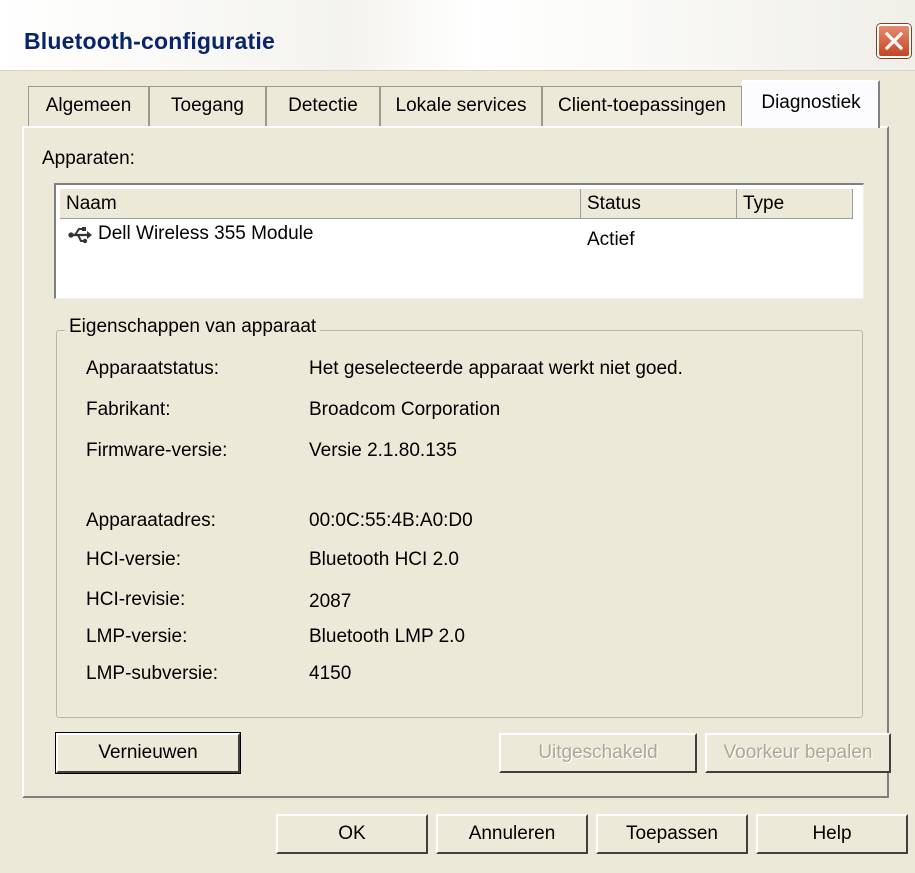 The image size is (915, 873). What do you see at coordinates (672, 834) in the screenshot?
I see `apply-button: Toepassen` at bounding box center [672, 834].